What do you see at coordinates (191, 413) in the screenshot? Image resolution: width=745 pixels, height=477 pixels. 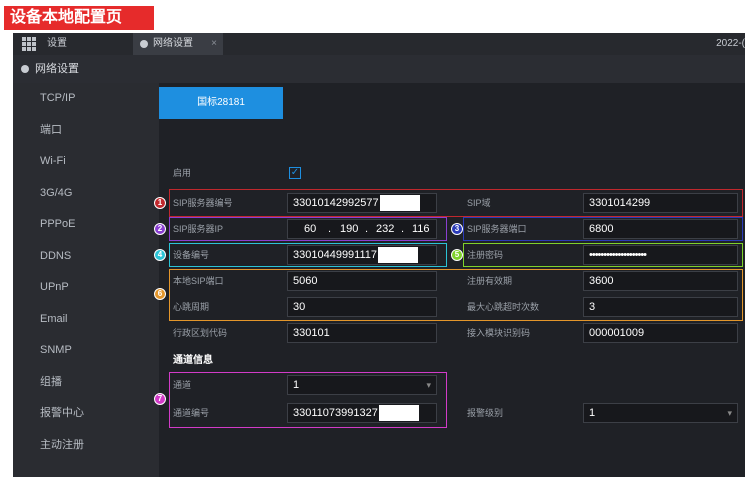 I see `channel-id-label: 通道编号` at bounding box center [191, 413].